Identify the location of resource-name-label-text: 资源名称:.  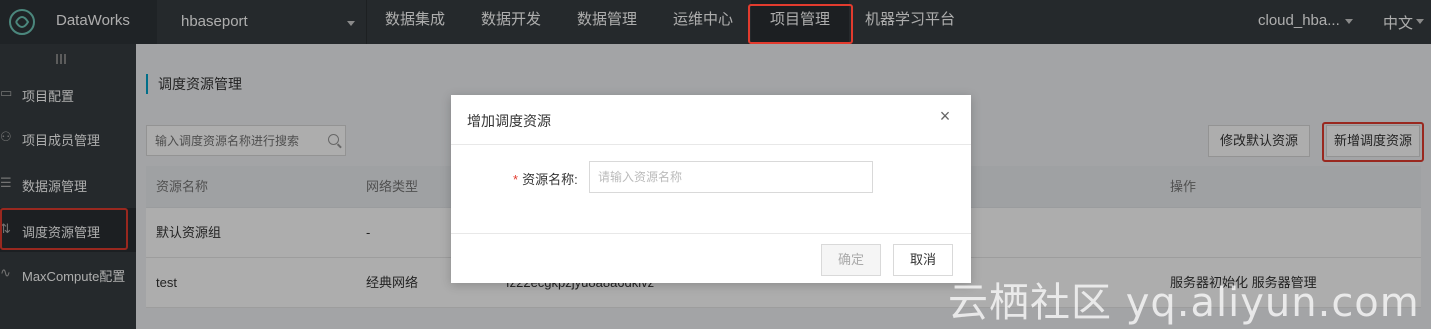
(550, 179).